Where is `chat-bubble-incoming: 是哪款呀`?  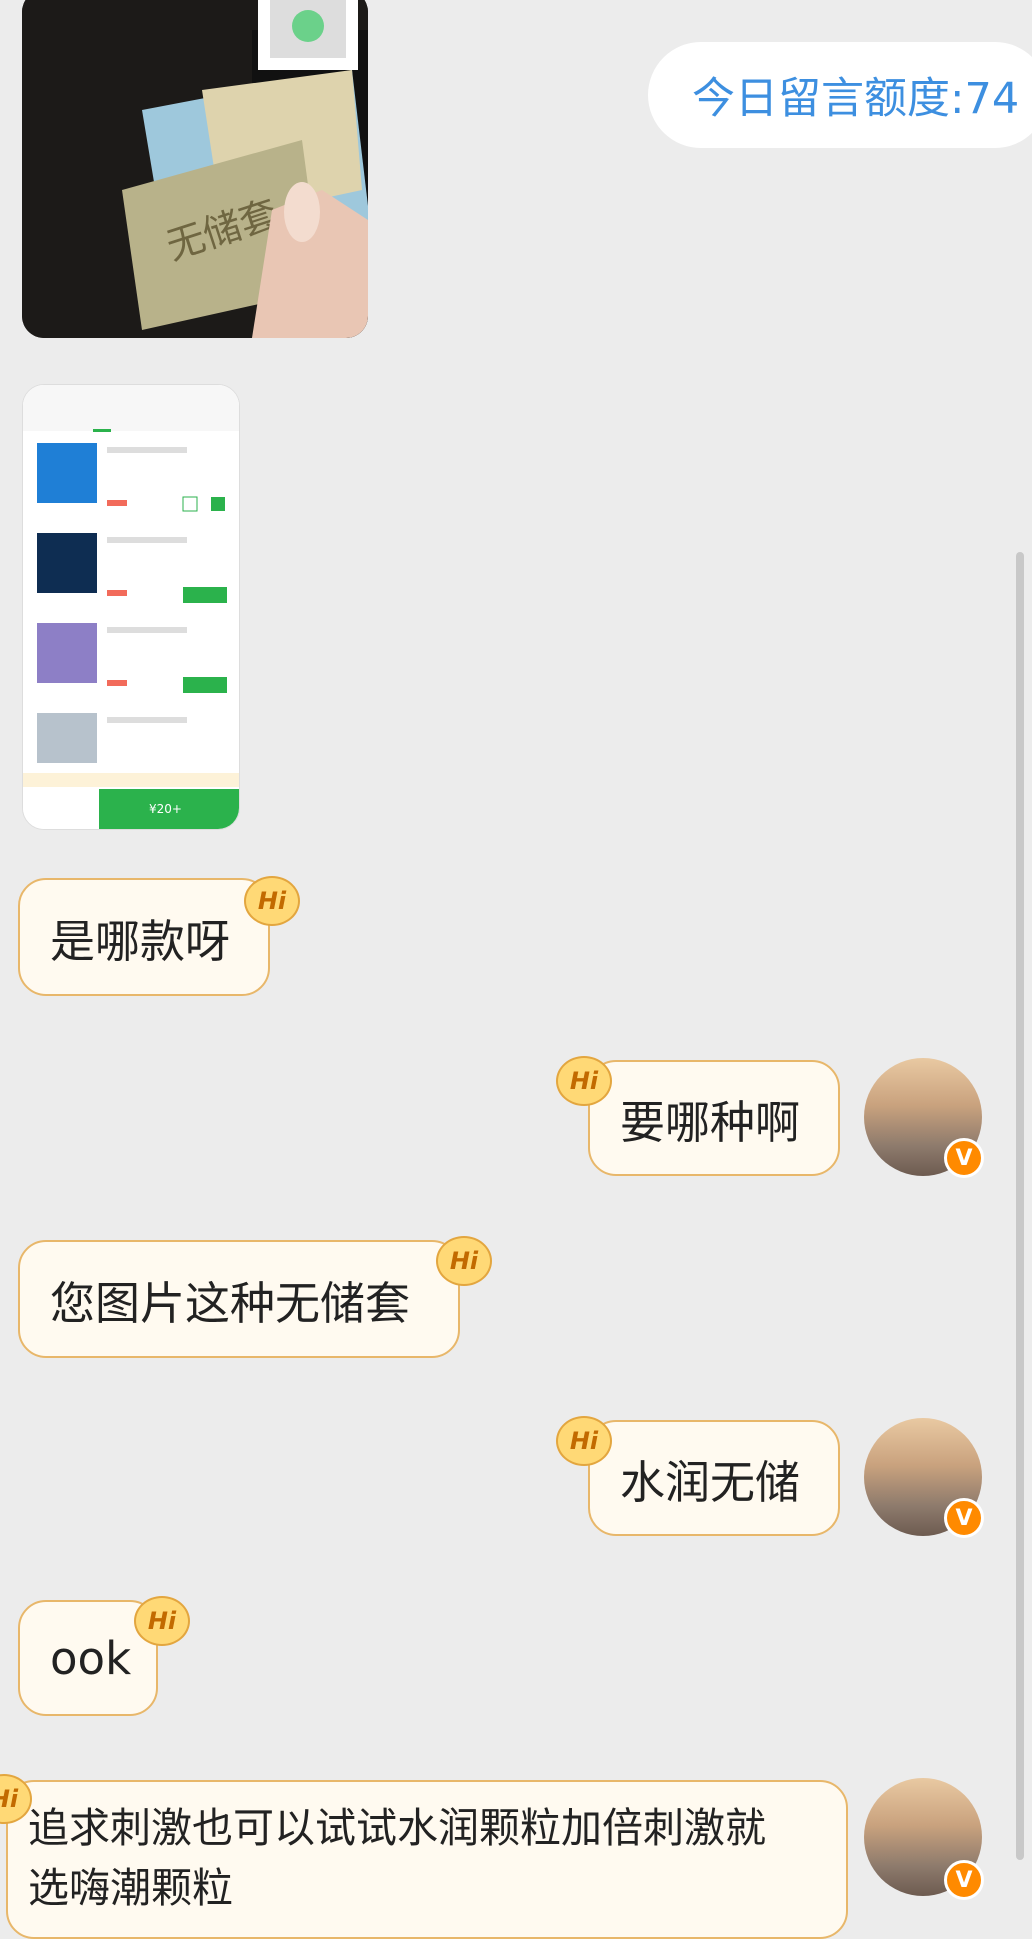
chat-bubble-incoming: 是哪款呀 is located at coordinates (144, 937).